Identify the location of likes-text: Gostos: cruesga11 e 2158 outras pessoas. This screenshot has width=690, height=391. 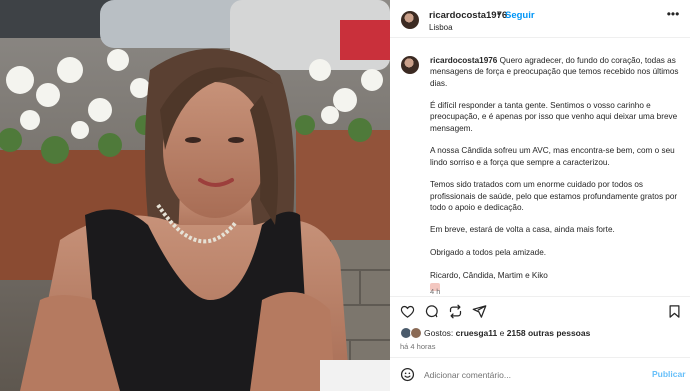
(507, 333).